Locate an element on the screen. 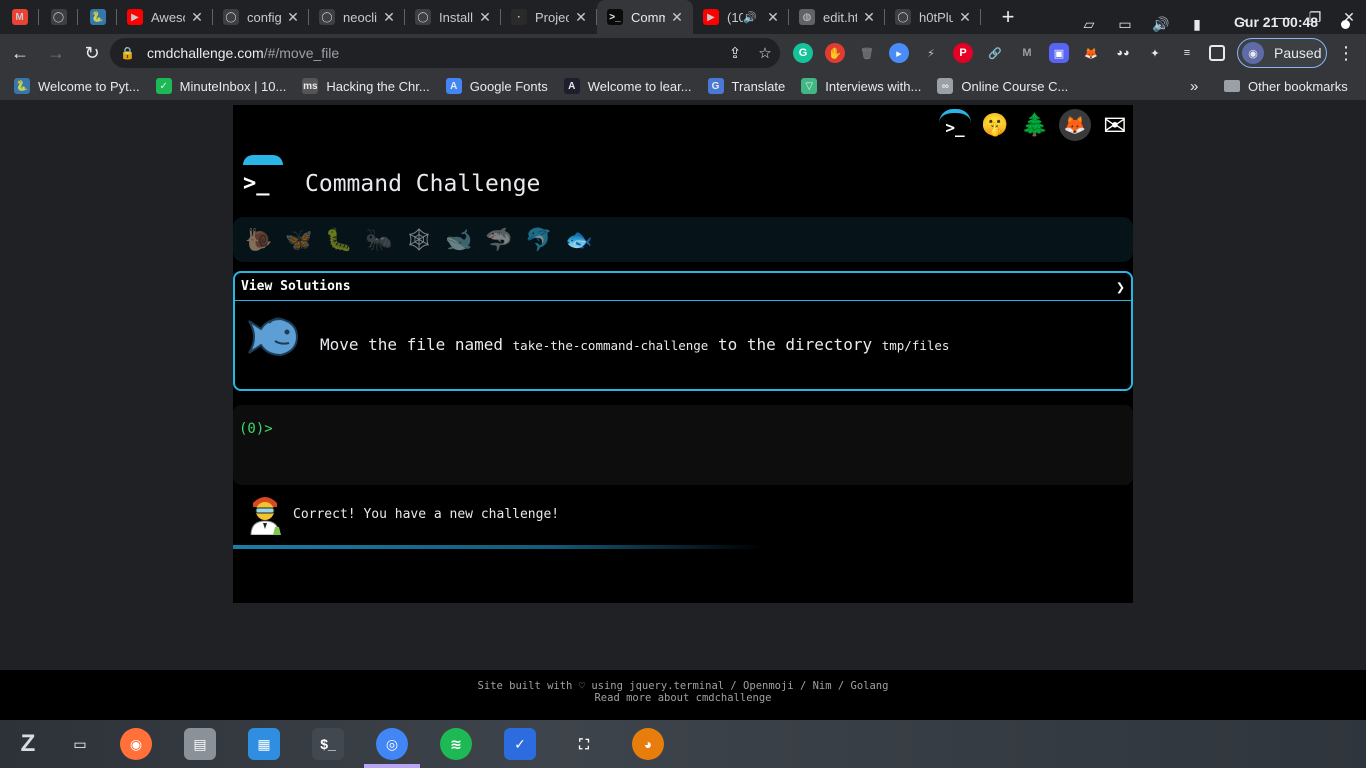  video-ext-icon: ▣ is located at coordinates (1059, 53).